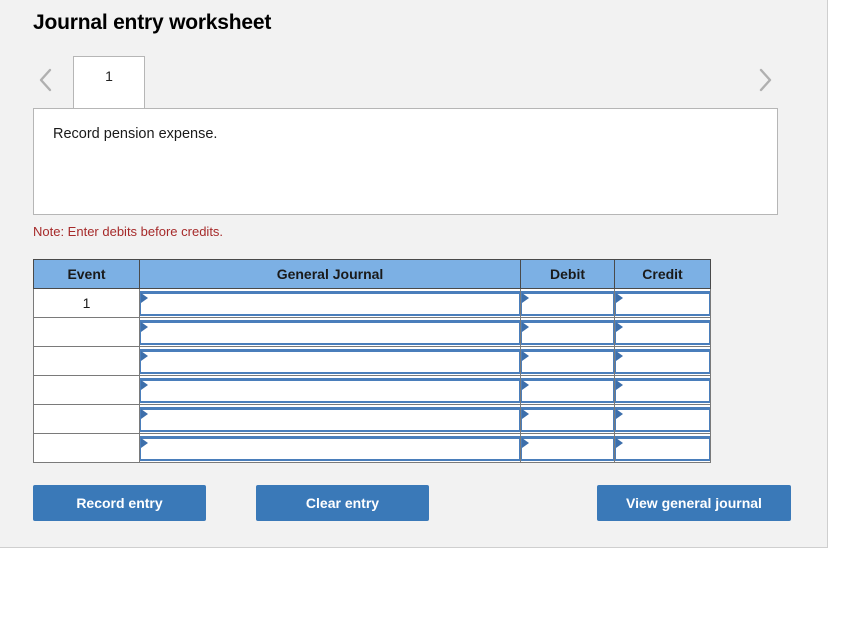  I want to click on column-header-event: Event, so click(86, 274).